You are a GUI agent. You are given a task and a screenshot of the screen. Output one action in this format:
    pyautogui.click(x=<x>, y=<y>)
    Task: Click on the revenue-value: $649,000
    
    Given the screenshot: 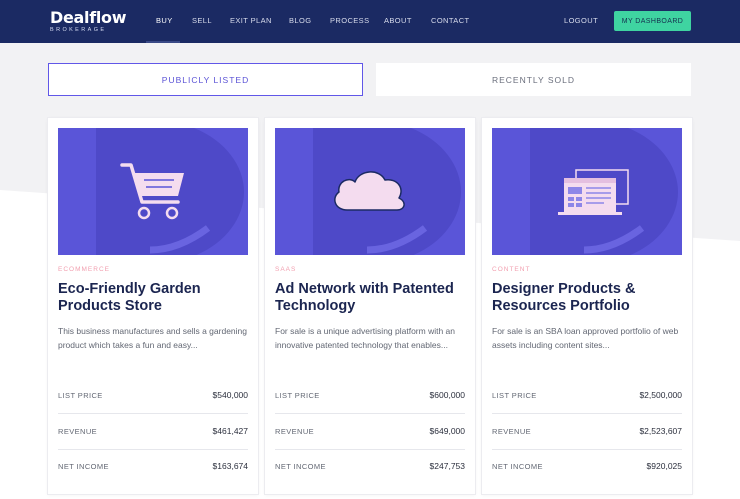 What is the action you would take?
    pyautogui.click(x=447, y=431)
    